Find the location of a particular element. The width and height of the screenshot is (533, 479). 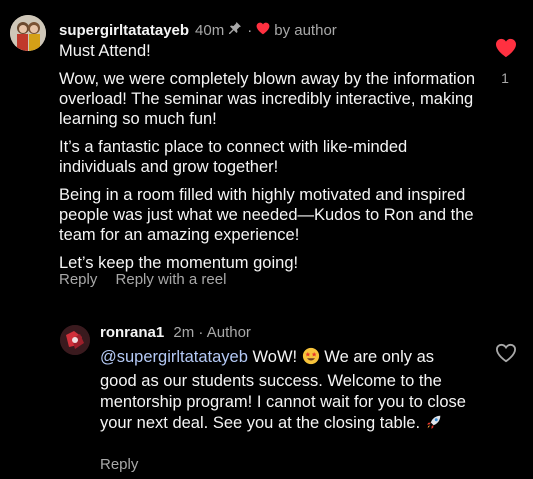

mention-link: @supergirltatatayeb is located at coordinates (174, 357).